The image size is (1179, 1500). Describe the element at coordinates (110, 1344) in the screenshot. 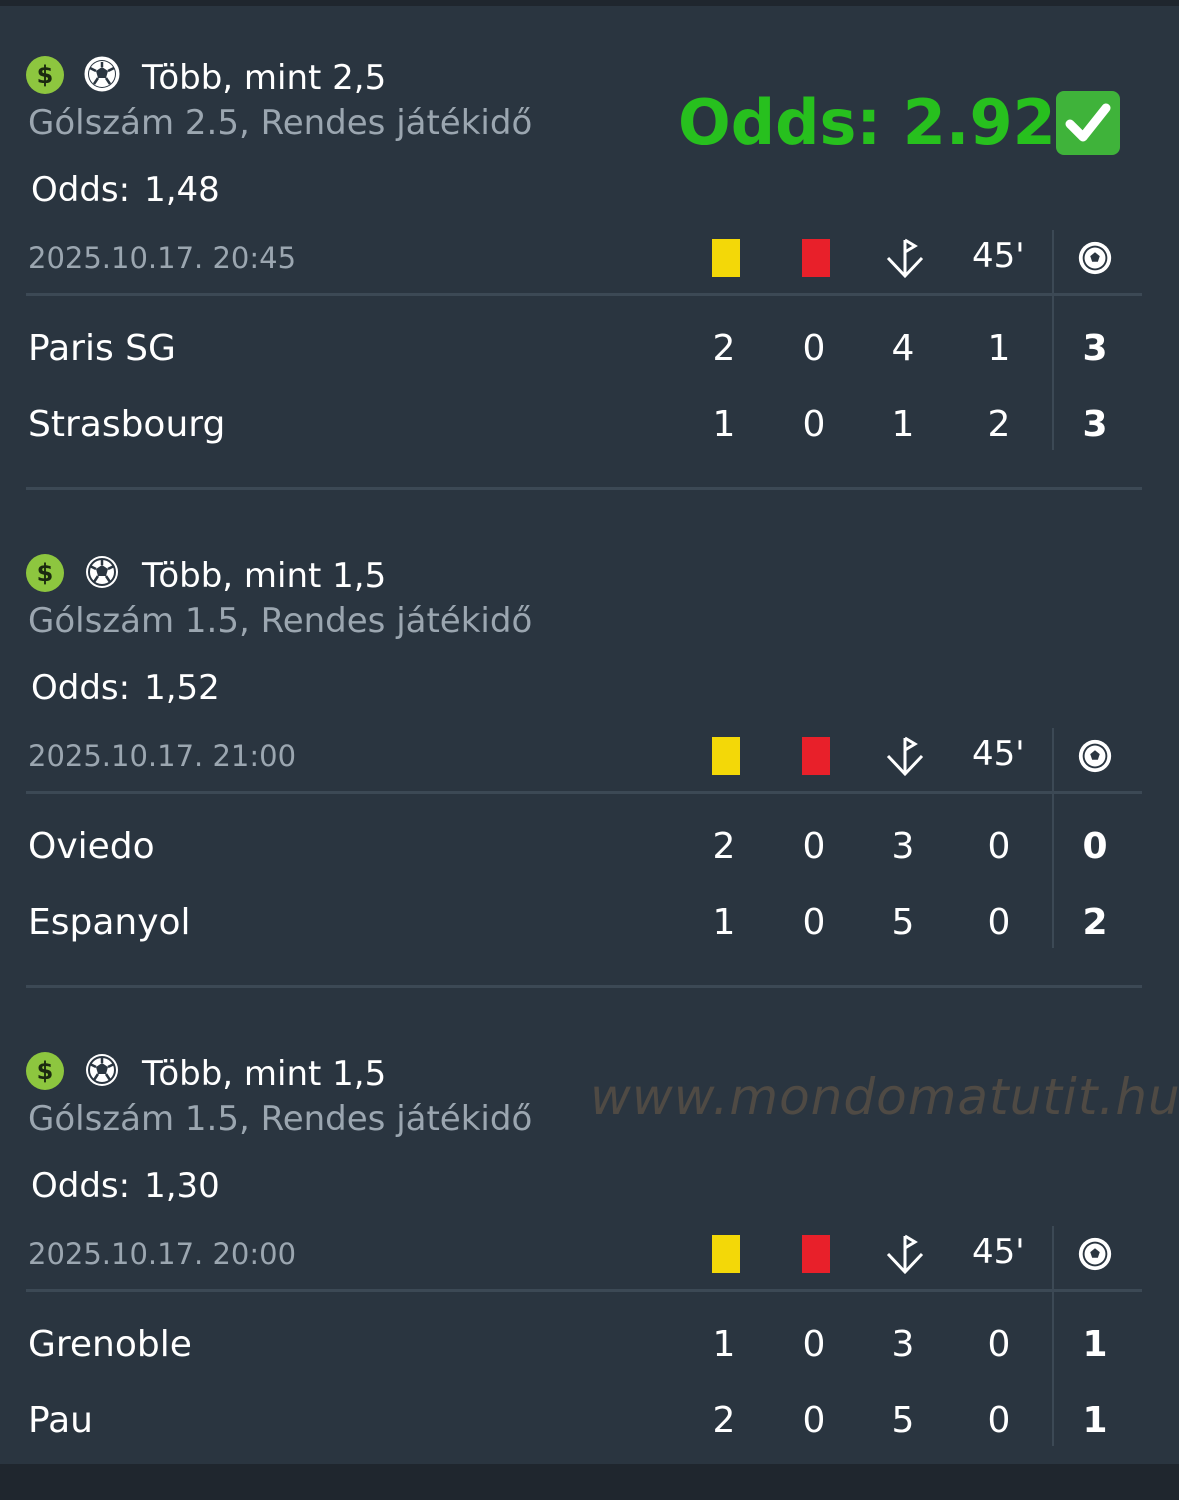

I see `team-name: Grenoble` at that location.